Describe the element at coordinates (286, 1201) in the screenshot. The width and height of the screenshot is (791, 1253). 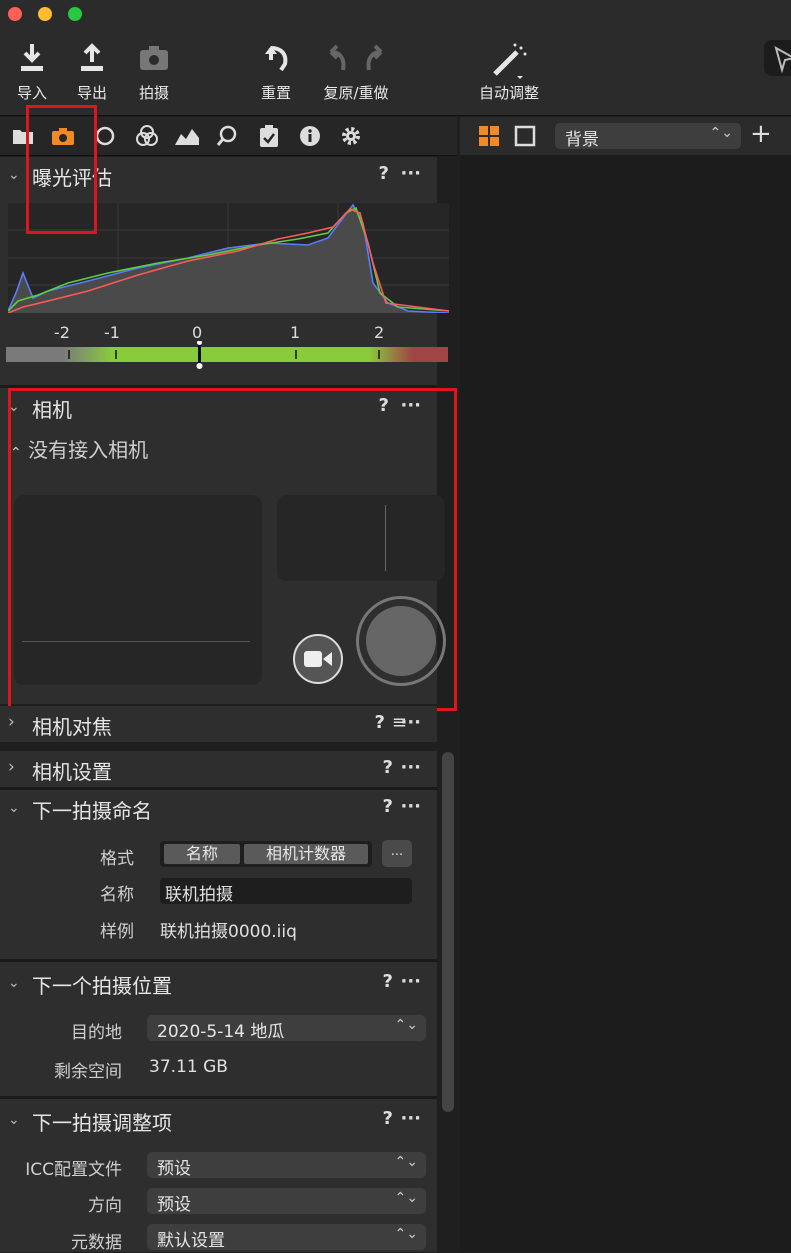
I see `orientation-select: 预设 ⌃⌄` at that location.